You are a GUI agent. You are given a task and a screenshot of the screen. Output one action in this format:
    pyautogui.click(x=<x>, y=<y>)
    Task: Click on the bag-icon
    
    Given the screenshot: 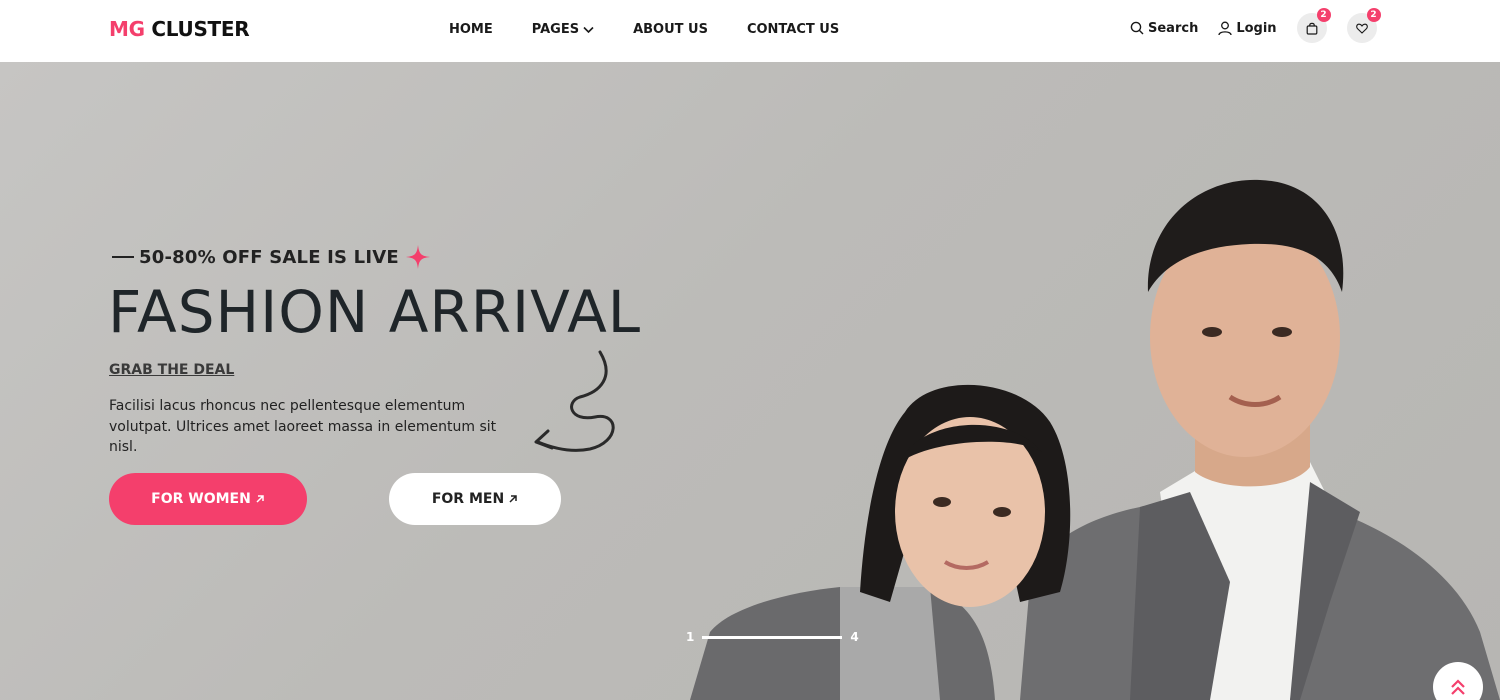 What is the action you would take?
    pyautogui.click(x=1311, y=28)
    